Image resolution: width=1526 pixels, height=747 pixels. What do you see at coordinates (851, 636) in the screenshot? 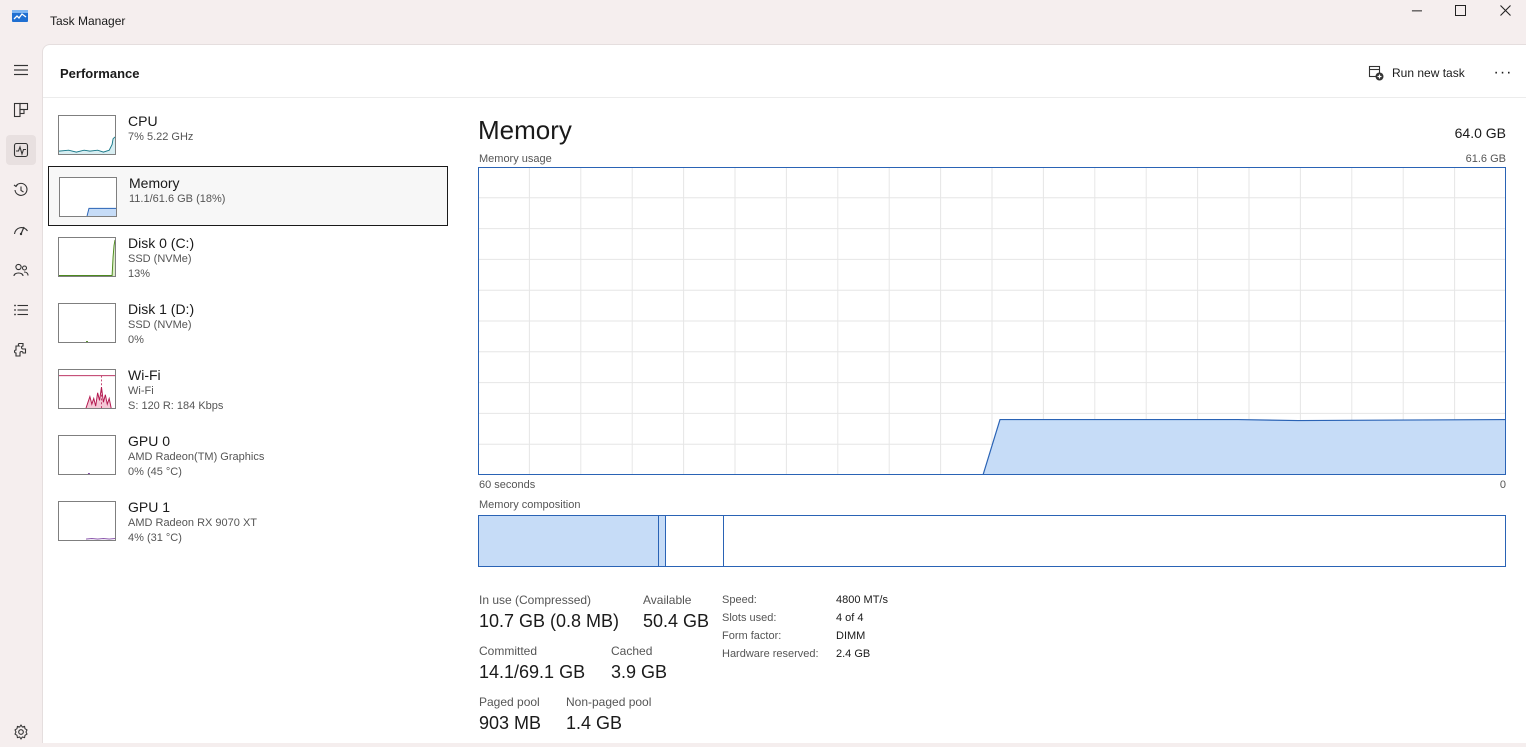
I see `form-factor-value: DIMM` at bounding box center [851, 636].